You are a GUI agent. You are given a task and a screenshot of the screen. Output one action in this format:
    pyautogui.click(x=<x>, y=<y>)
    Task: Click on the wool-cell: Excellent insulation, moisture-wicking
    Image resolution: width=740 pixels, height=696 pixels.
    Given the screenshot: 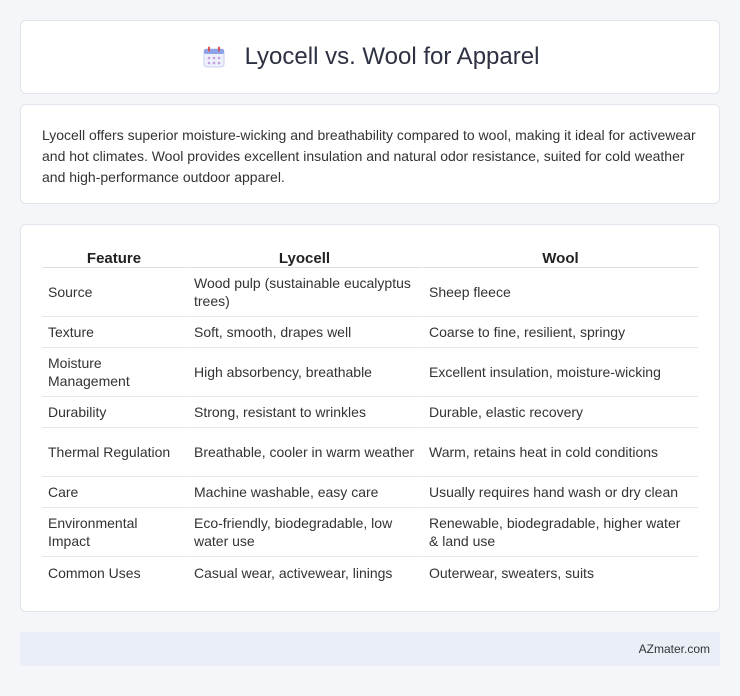 What is the action you would take?
    pyautogui.click(x=559, y=372)
    